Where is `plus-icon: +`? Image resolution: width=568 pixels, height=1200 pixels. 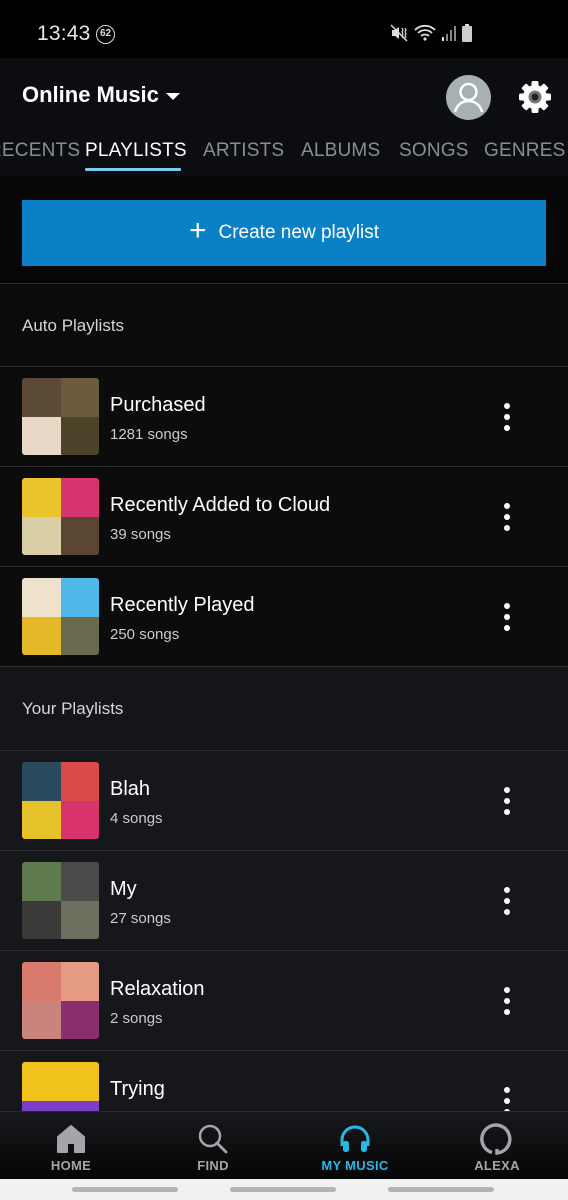
plus-icon: + is located at coordinates (197, 230).